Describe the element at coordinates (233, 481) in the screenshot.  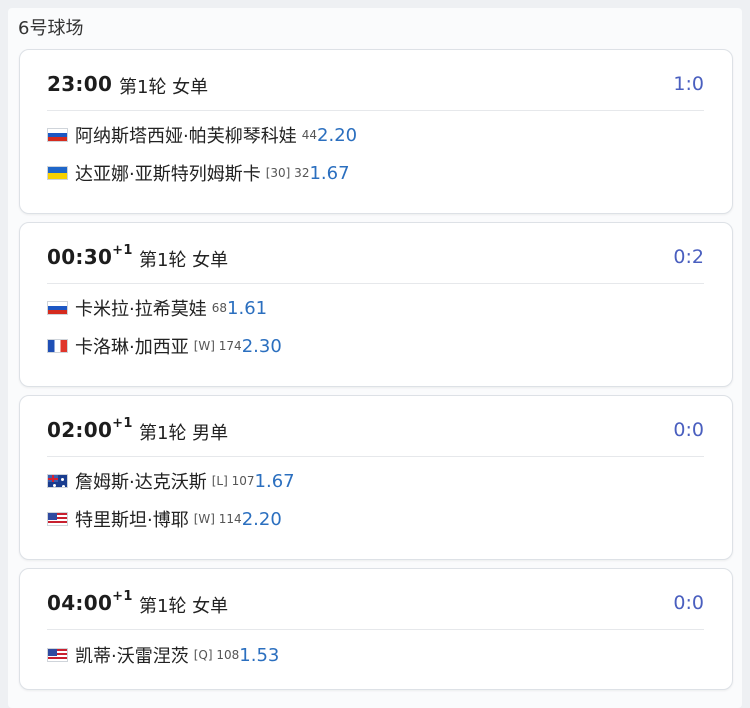
I see `player-ranking: [L] 107` at that location.